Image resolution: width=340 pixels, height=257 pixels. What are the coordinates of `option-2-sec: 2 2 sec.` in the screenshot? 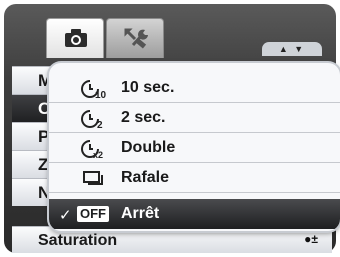 It's located at (194, 118).